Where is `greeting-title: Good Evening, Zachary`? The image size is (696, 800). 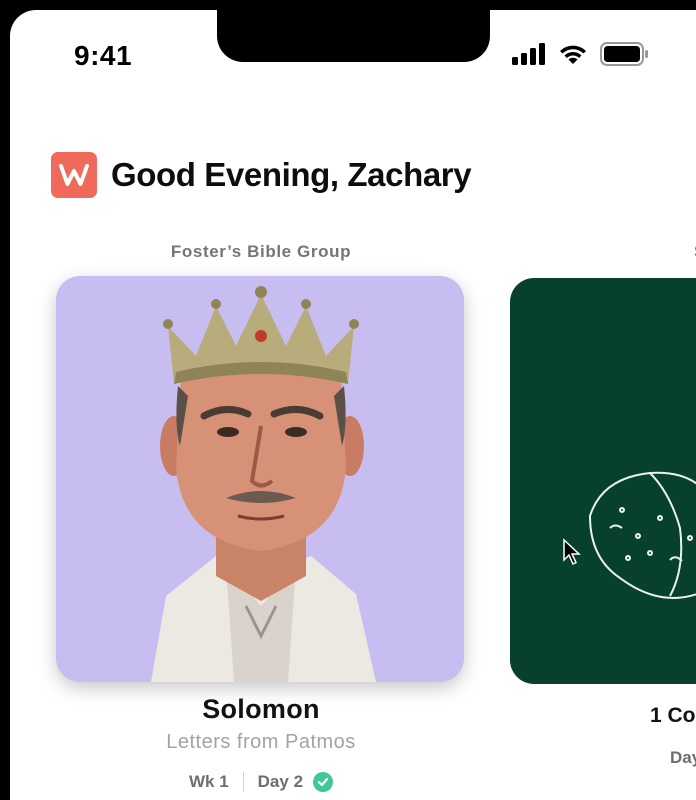
greeting-title: Good Evening, Zachary is located at coordinates (291, 174).